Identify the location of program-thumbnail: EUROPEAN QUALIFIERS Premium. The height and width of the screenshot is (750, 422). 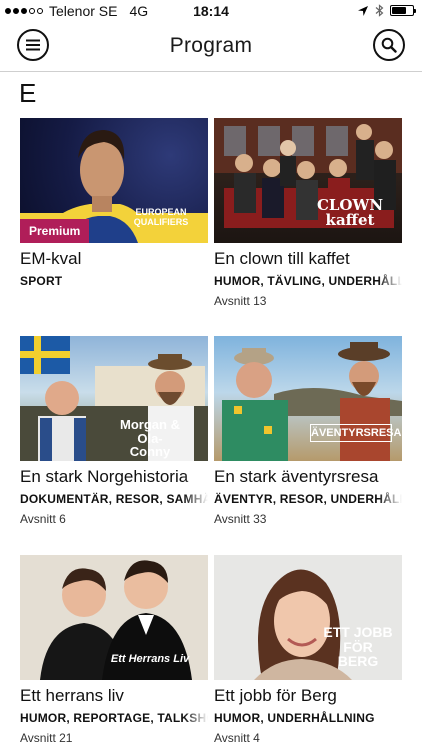
(114, 180).